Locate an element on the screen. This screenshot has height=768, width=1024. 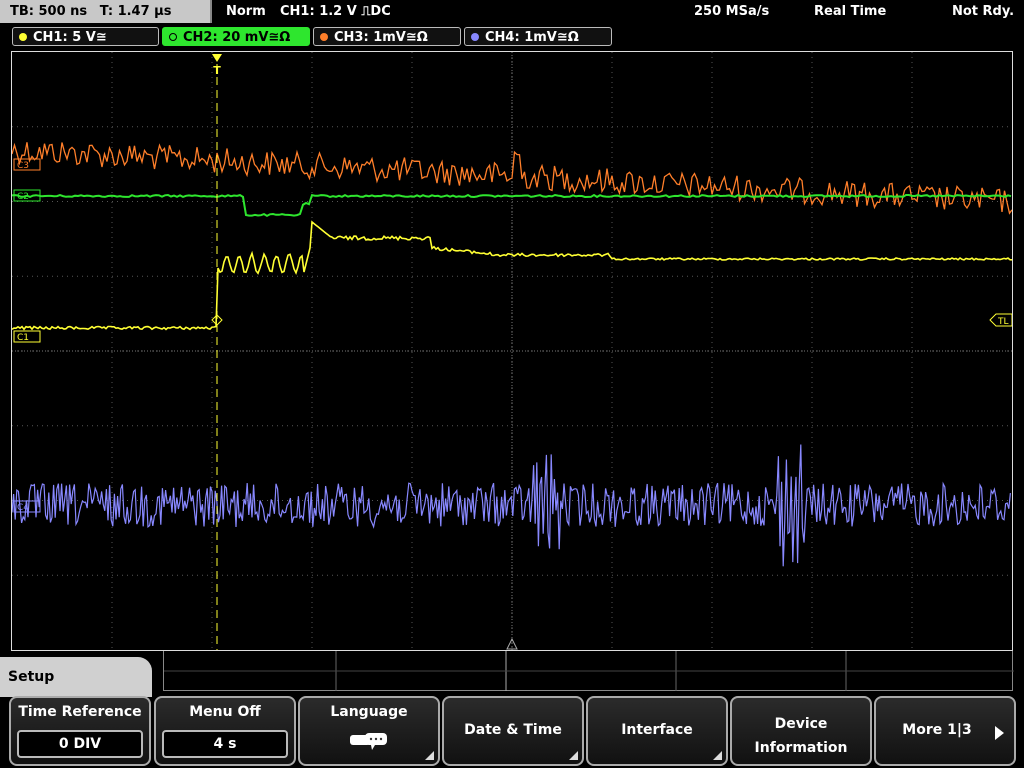
trigger-position-label: T is located at coordinates (217, 70).